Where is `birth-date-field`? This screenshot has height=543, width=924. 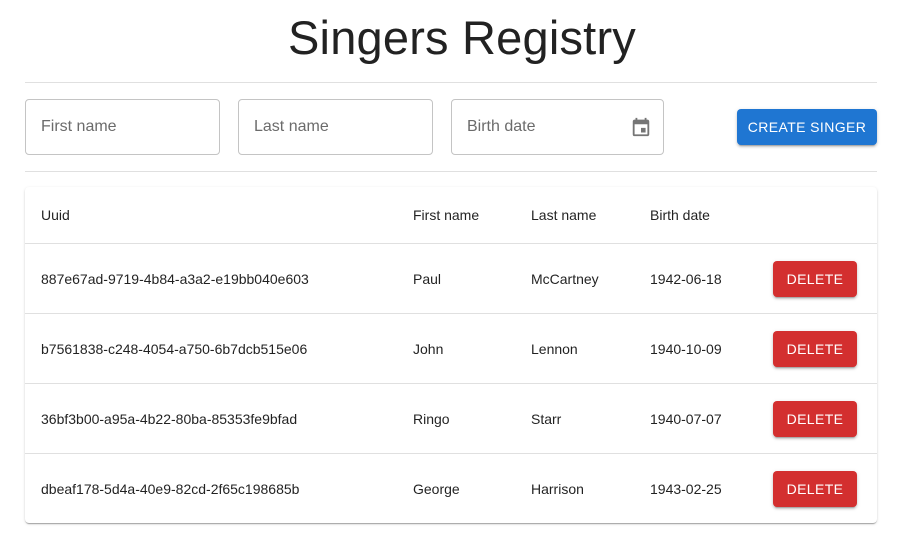
birth-date-field is located at coordinates (557, 127).